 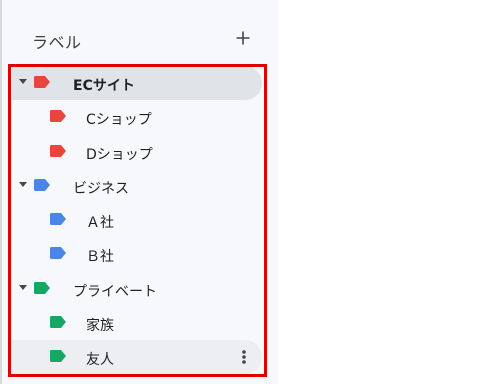 What do you see at coordinates (140, 83) in the screenshot?
I see `label-item: ECサイト` at bounding box center [140, 83].